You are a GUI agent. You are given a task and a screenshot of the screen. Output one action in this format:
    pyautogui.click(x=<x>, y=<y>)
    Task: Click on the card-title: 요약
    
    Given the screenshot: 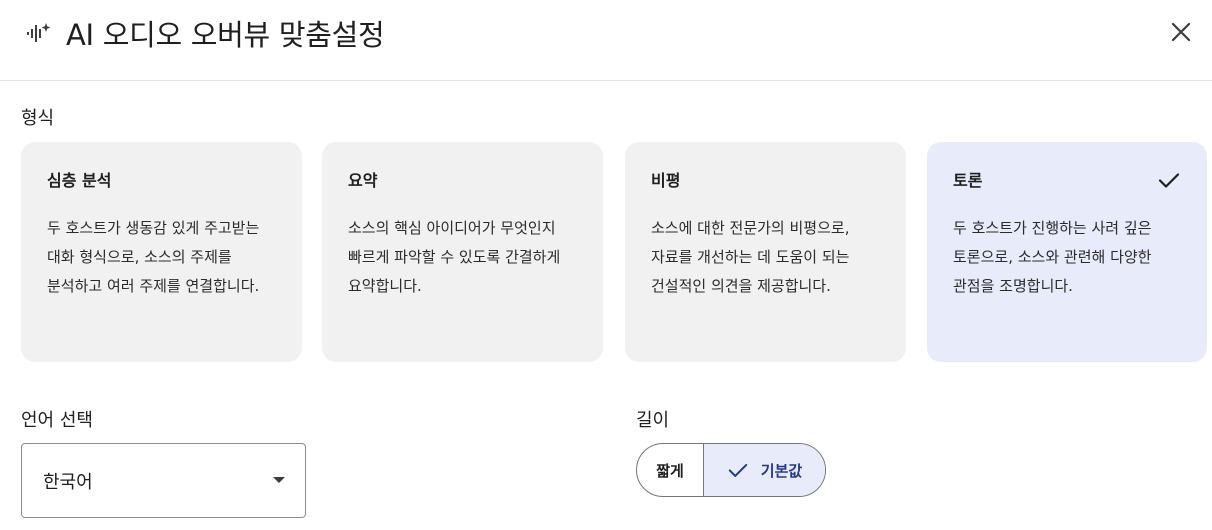 What is the action you would take?
    pyautogui.click(x=363, y=180)
    